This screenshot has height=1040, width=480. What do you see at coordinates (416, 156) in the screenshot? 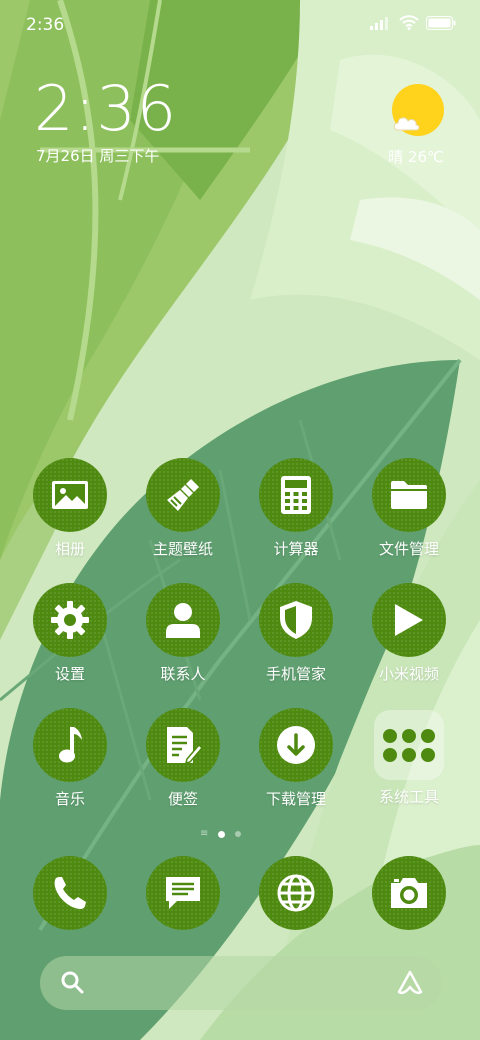
I see `weather-text: 晴 26℃` at bounding box center [416, 156].